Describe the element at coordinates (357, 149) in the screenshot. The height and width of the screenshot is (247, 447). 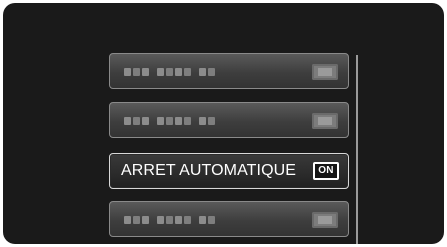
I see `scrollbar` at that location.